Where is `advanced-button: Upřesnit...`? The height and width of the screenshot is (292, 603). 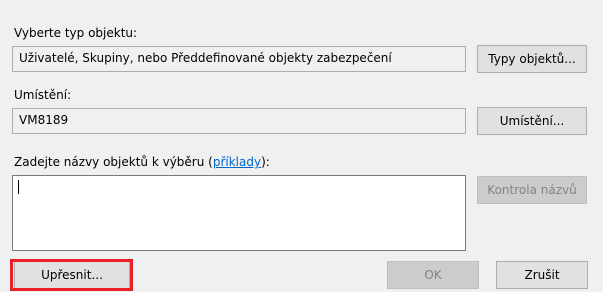 advanced-button: Upřesnit... is located at coordinates (72, 275).